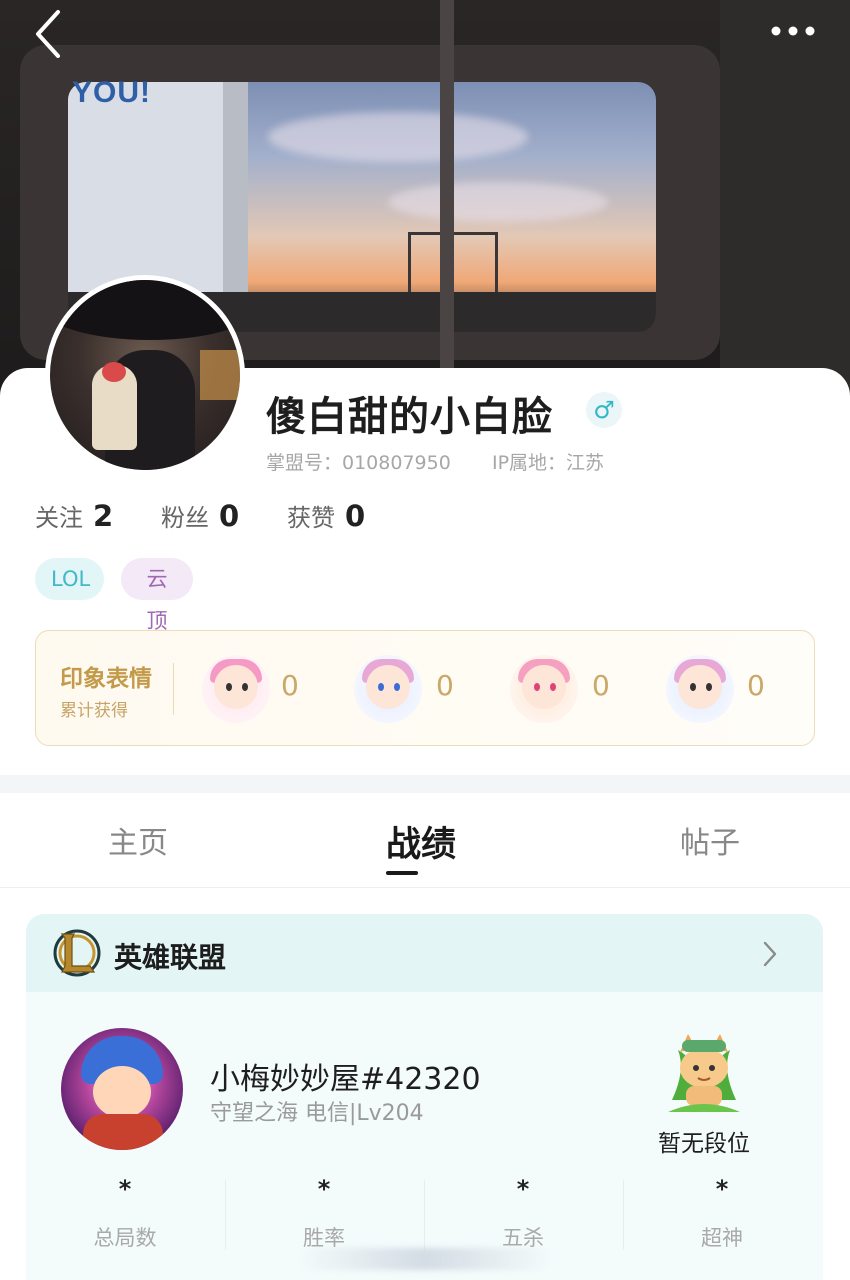 Image resolution: width=850 pixels, height=1280 pixels. I want to click on rank-label: 暂无段位, so click(704, 1144).